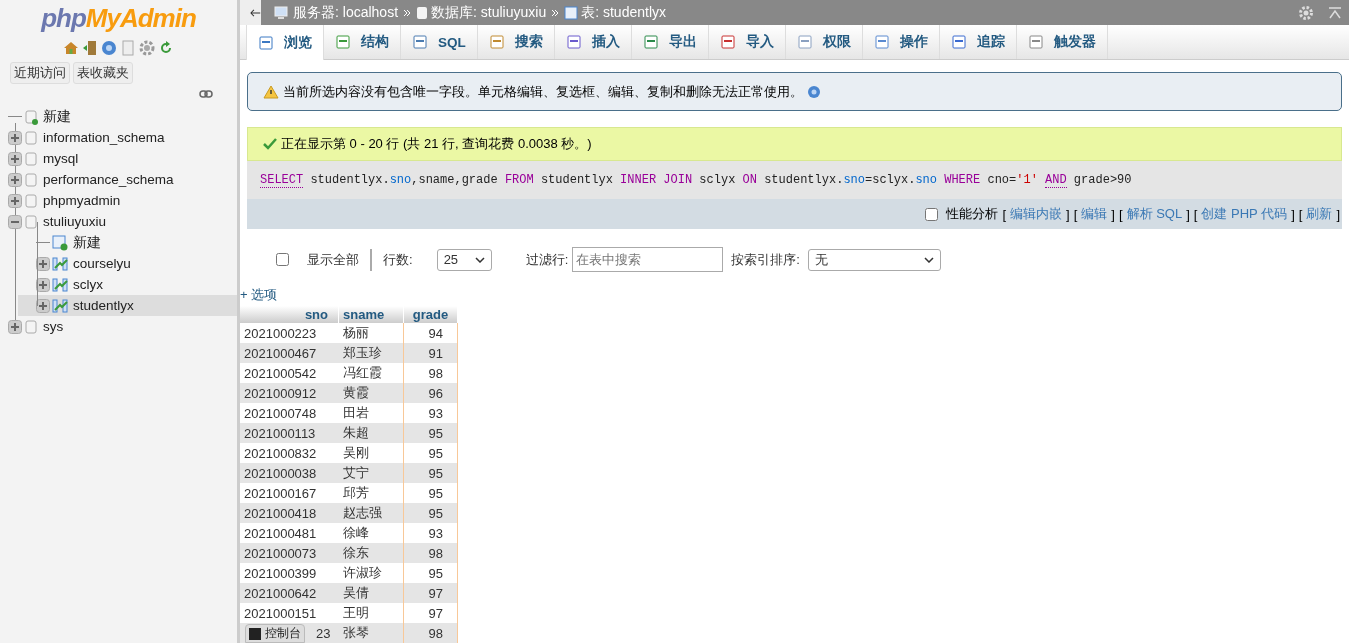  Describe the element at coordinates (1244, 214) in the screenshot. I see `query-link: 创建 PHP 代码` at that location.